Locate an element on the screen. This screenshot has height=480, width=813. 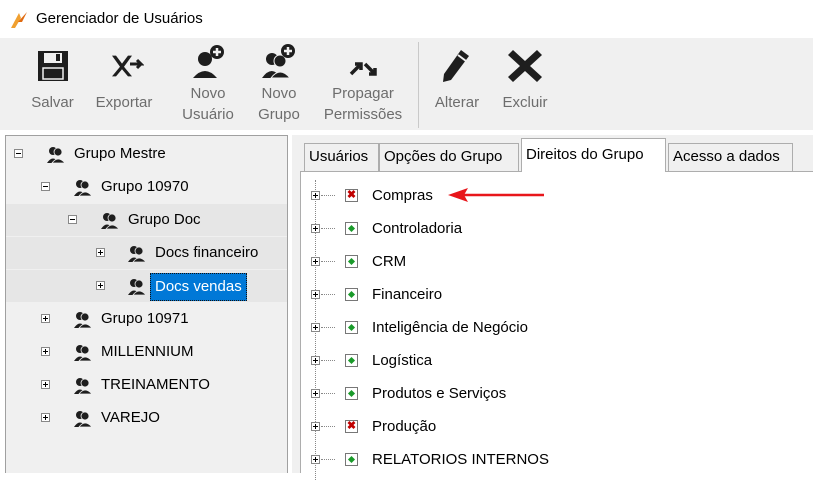
rights-item-label: Inteligência de Negócio is located at coordinates (450, 327).